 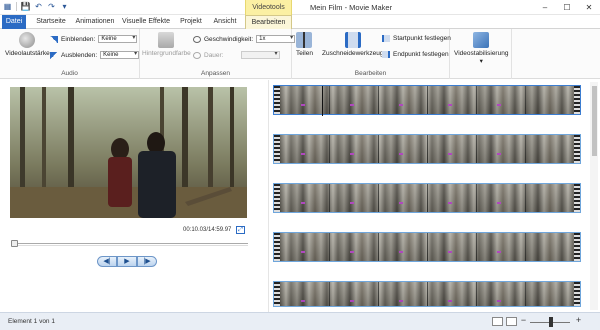 I want to click on edit-group-label: Bearbeiten, so click(x=370, y=73).